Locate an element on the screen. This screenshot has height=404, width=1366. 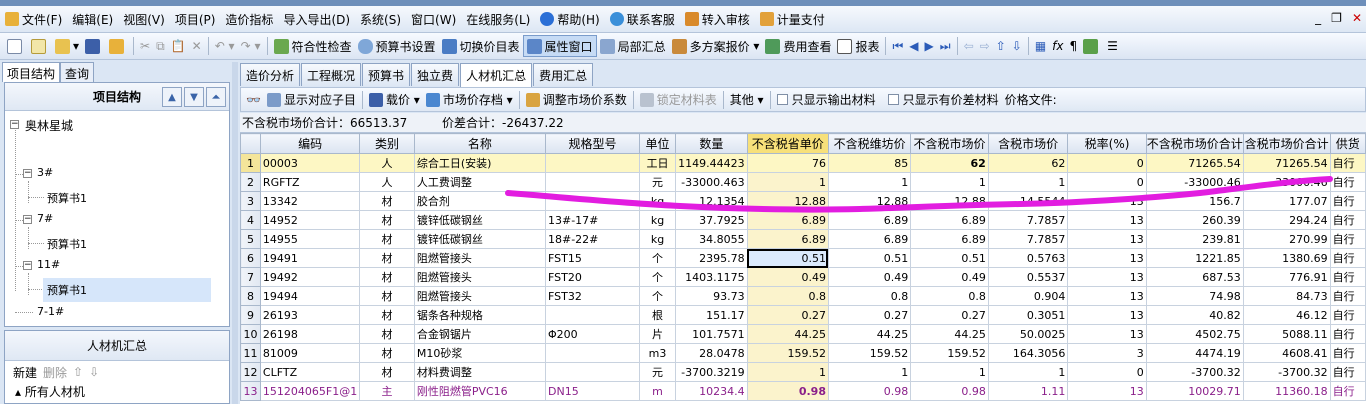
table-cell: 锯条各种规格 is located at coordinates (480, 315).